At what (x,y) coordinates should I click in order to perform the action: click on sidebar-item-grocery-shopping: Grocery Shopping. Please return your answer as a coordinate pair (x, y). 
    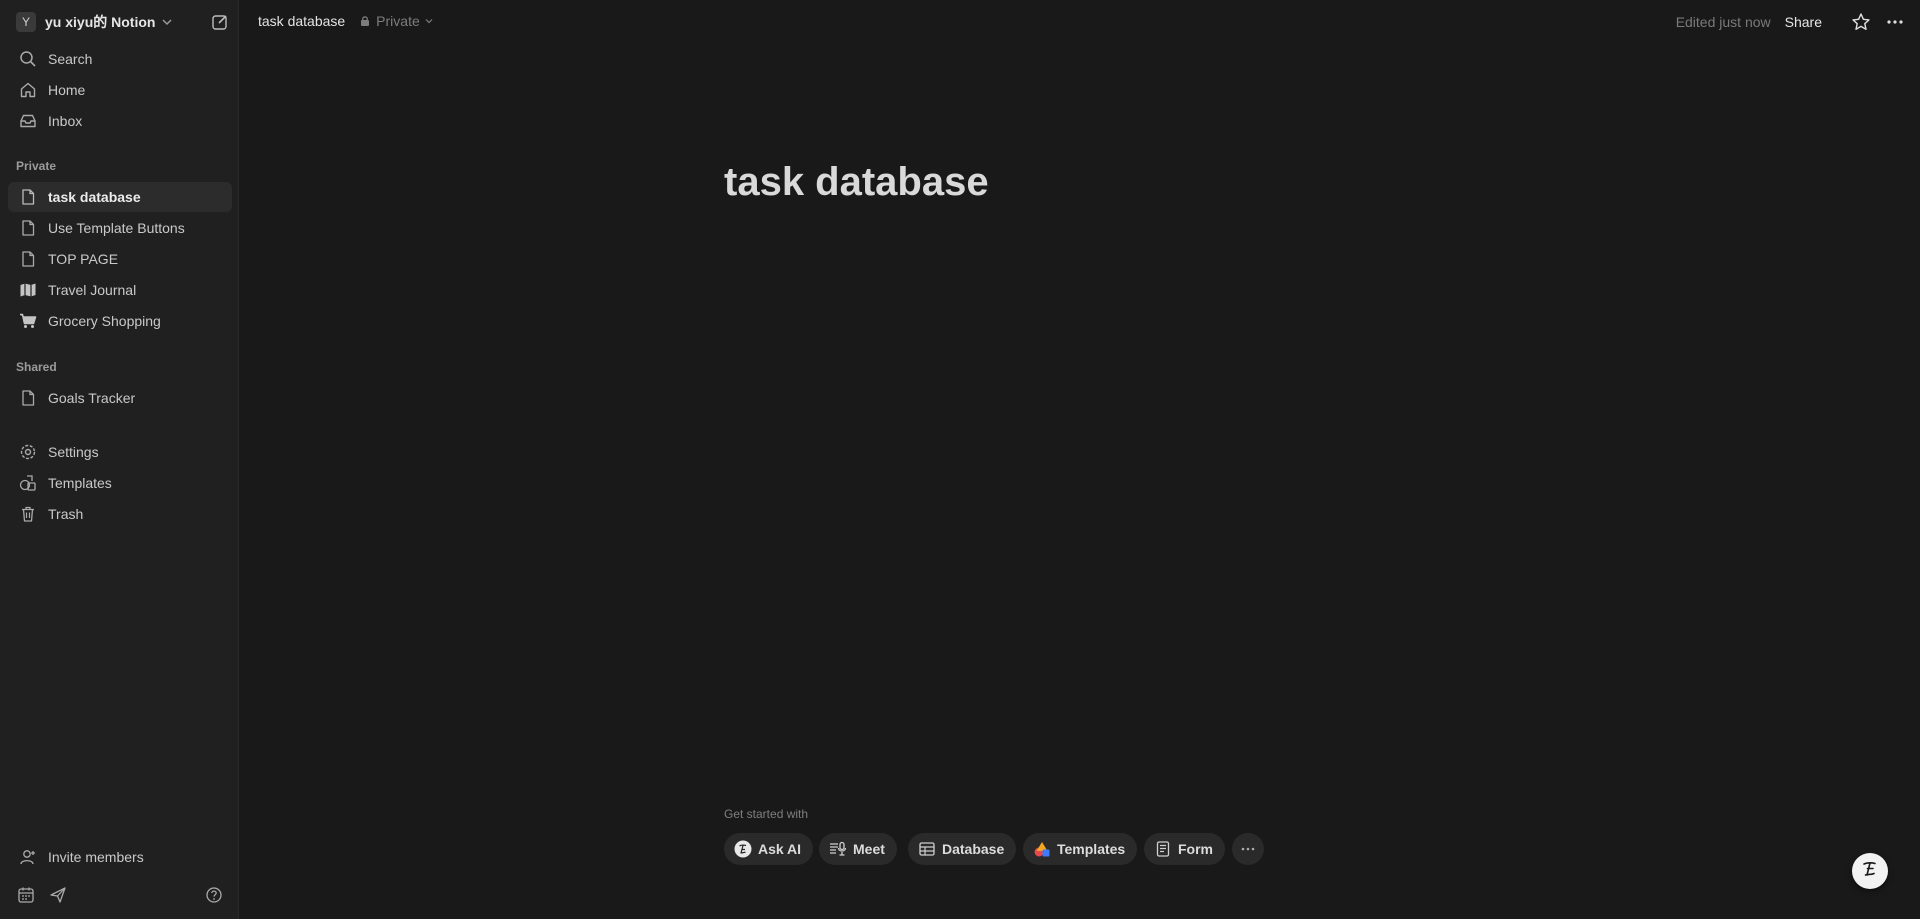
    Looking at the image, I should click on (120, 321).